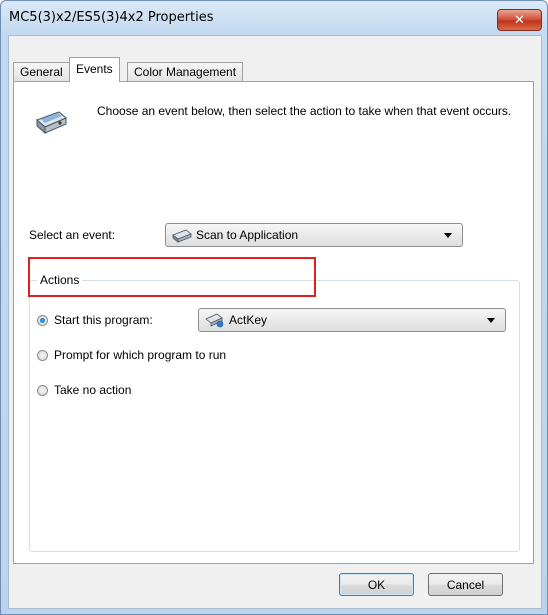  I want to click on close-icon: ✕, so click(519, 20).